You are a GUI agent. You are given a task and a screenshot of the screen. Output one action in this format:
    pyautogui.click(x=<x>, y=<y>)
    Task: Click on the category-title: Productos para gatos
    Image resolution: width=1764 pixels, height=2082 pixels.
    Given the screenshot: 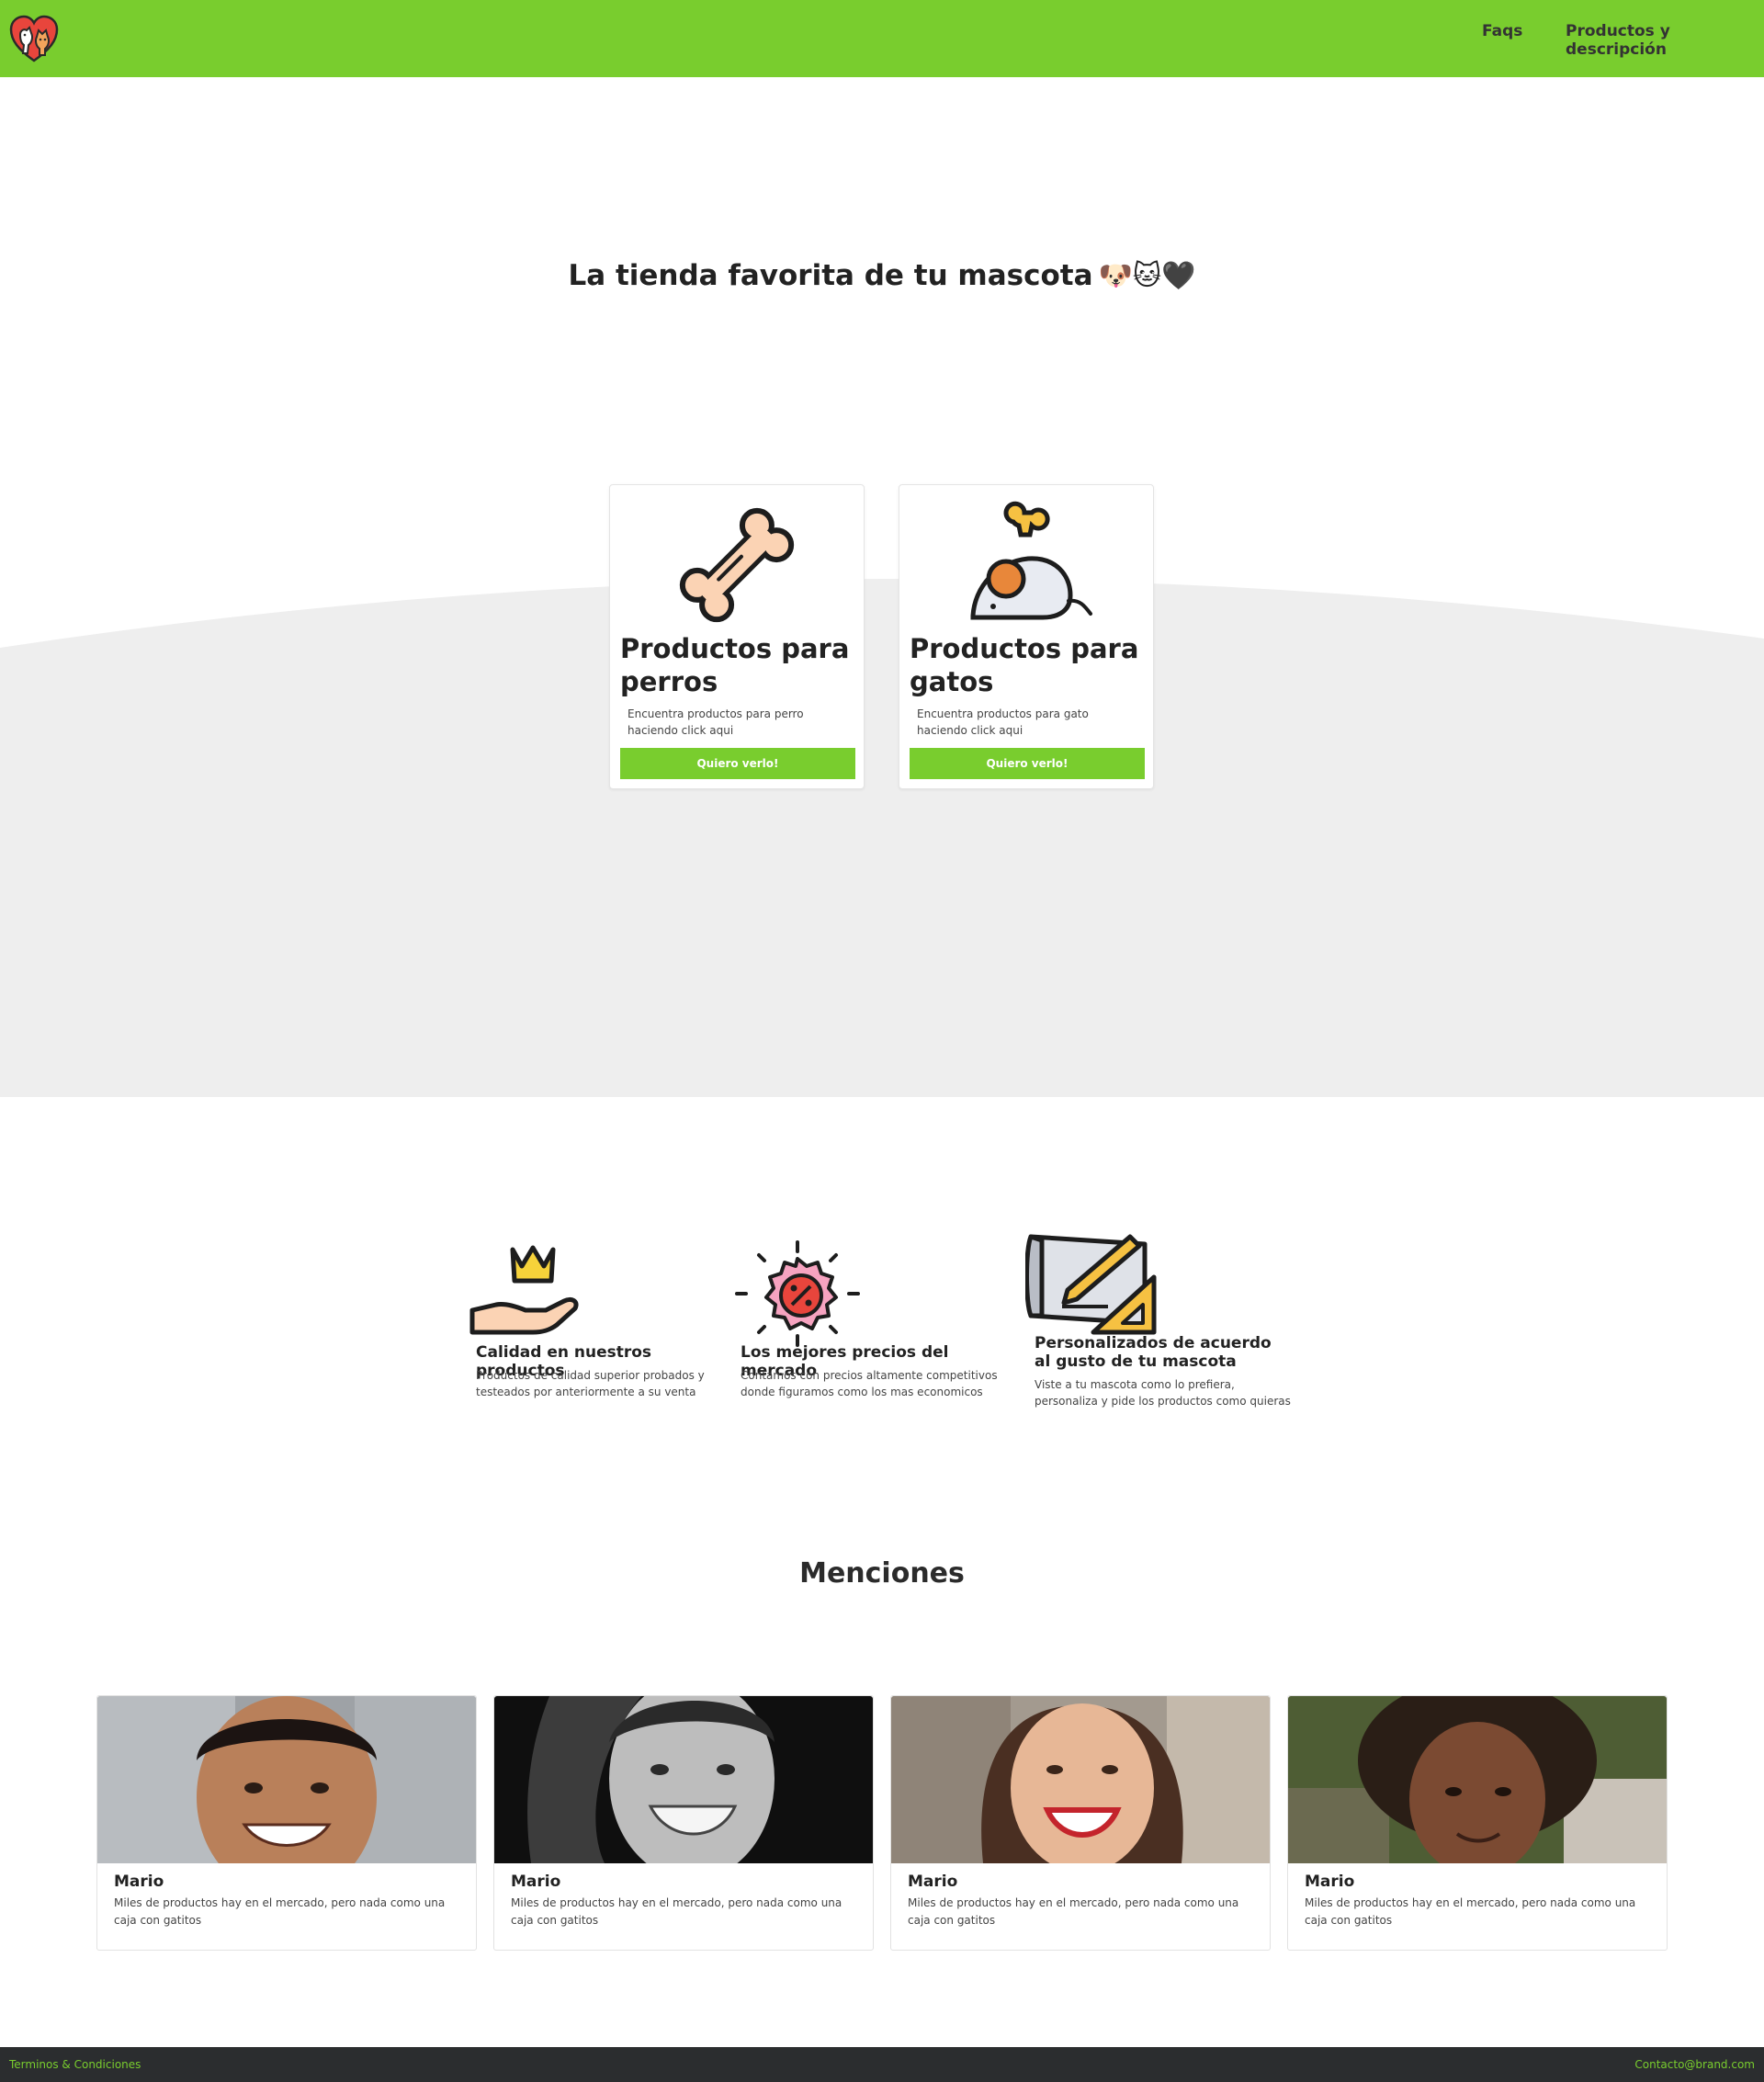 What is the action you would take?
    pyautogui.click(x=1025, y=665)
    